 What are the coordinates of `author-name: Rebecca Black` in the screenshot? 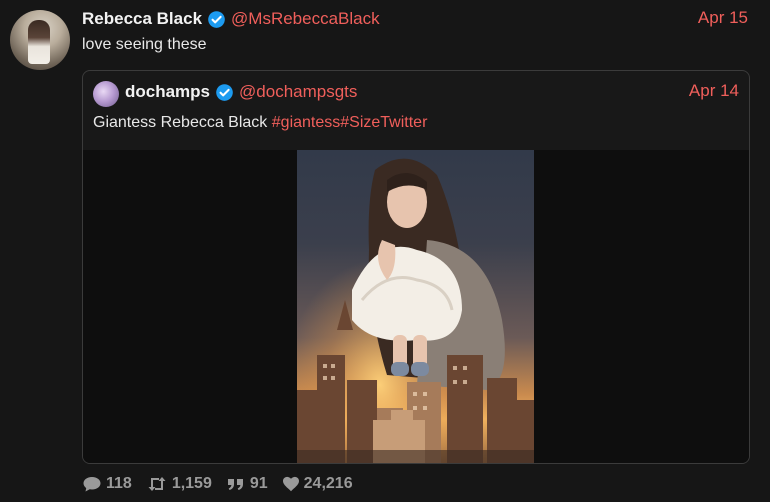 It's located at (142, 19).